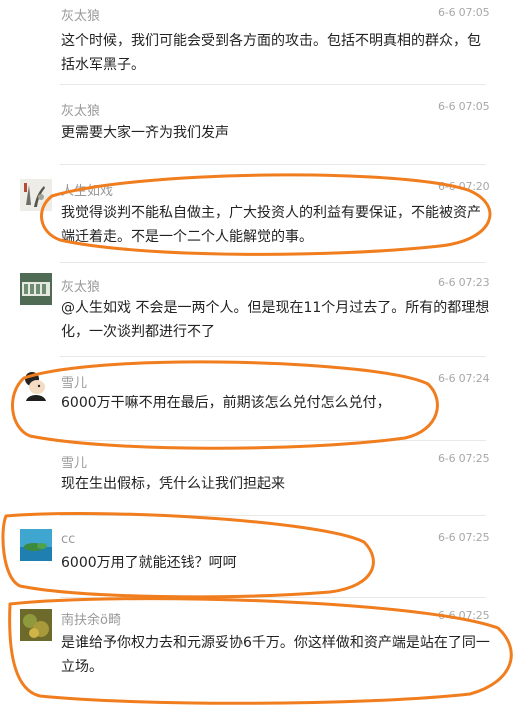 Image resolution: width=530 pixels, height=709 pixels. I want to click on comment-item: 灰太狼 6-6 07:05 更需要大家一齐为我们发声, so click(265, 128).